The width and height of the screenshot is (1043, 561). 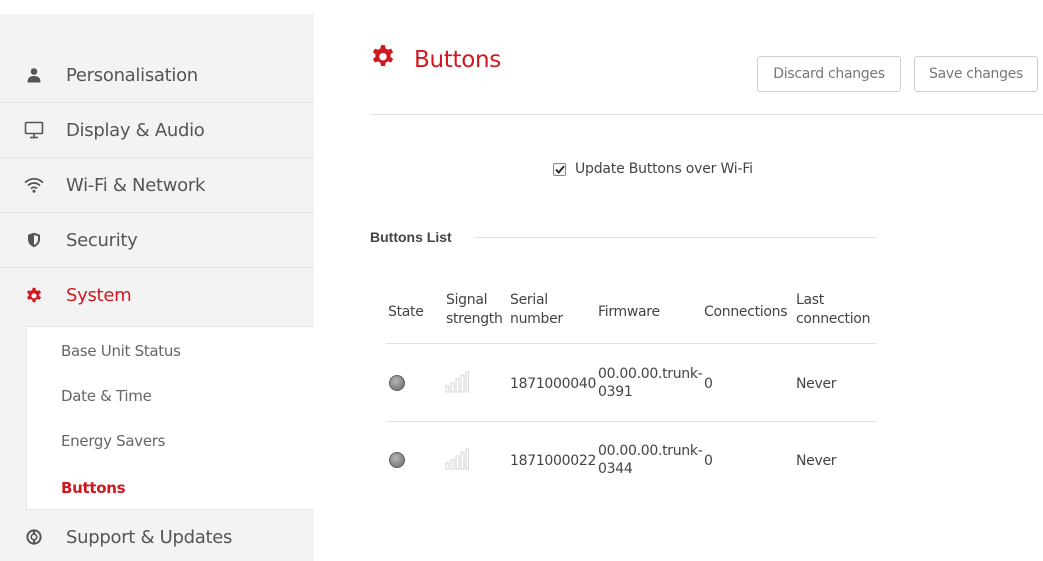 I want to click on checkmark-icon, so click(x=559, y=169).